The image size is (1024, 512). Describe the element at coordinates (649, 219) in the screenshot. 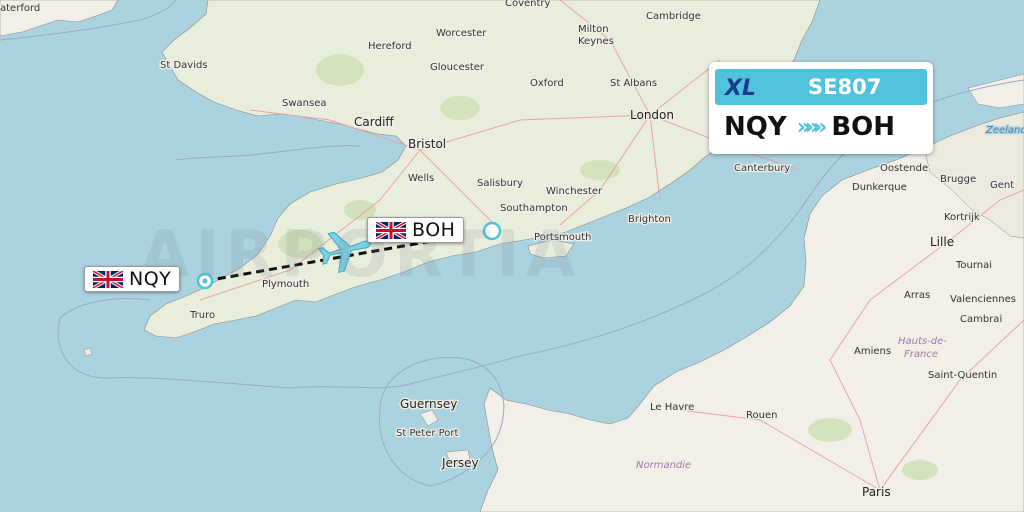

I see `place-brighton: Brighton` at that location.